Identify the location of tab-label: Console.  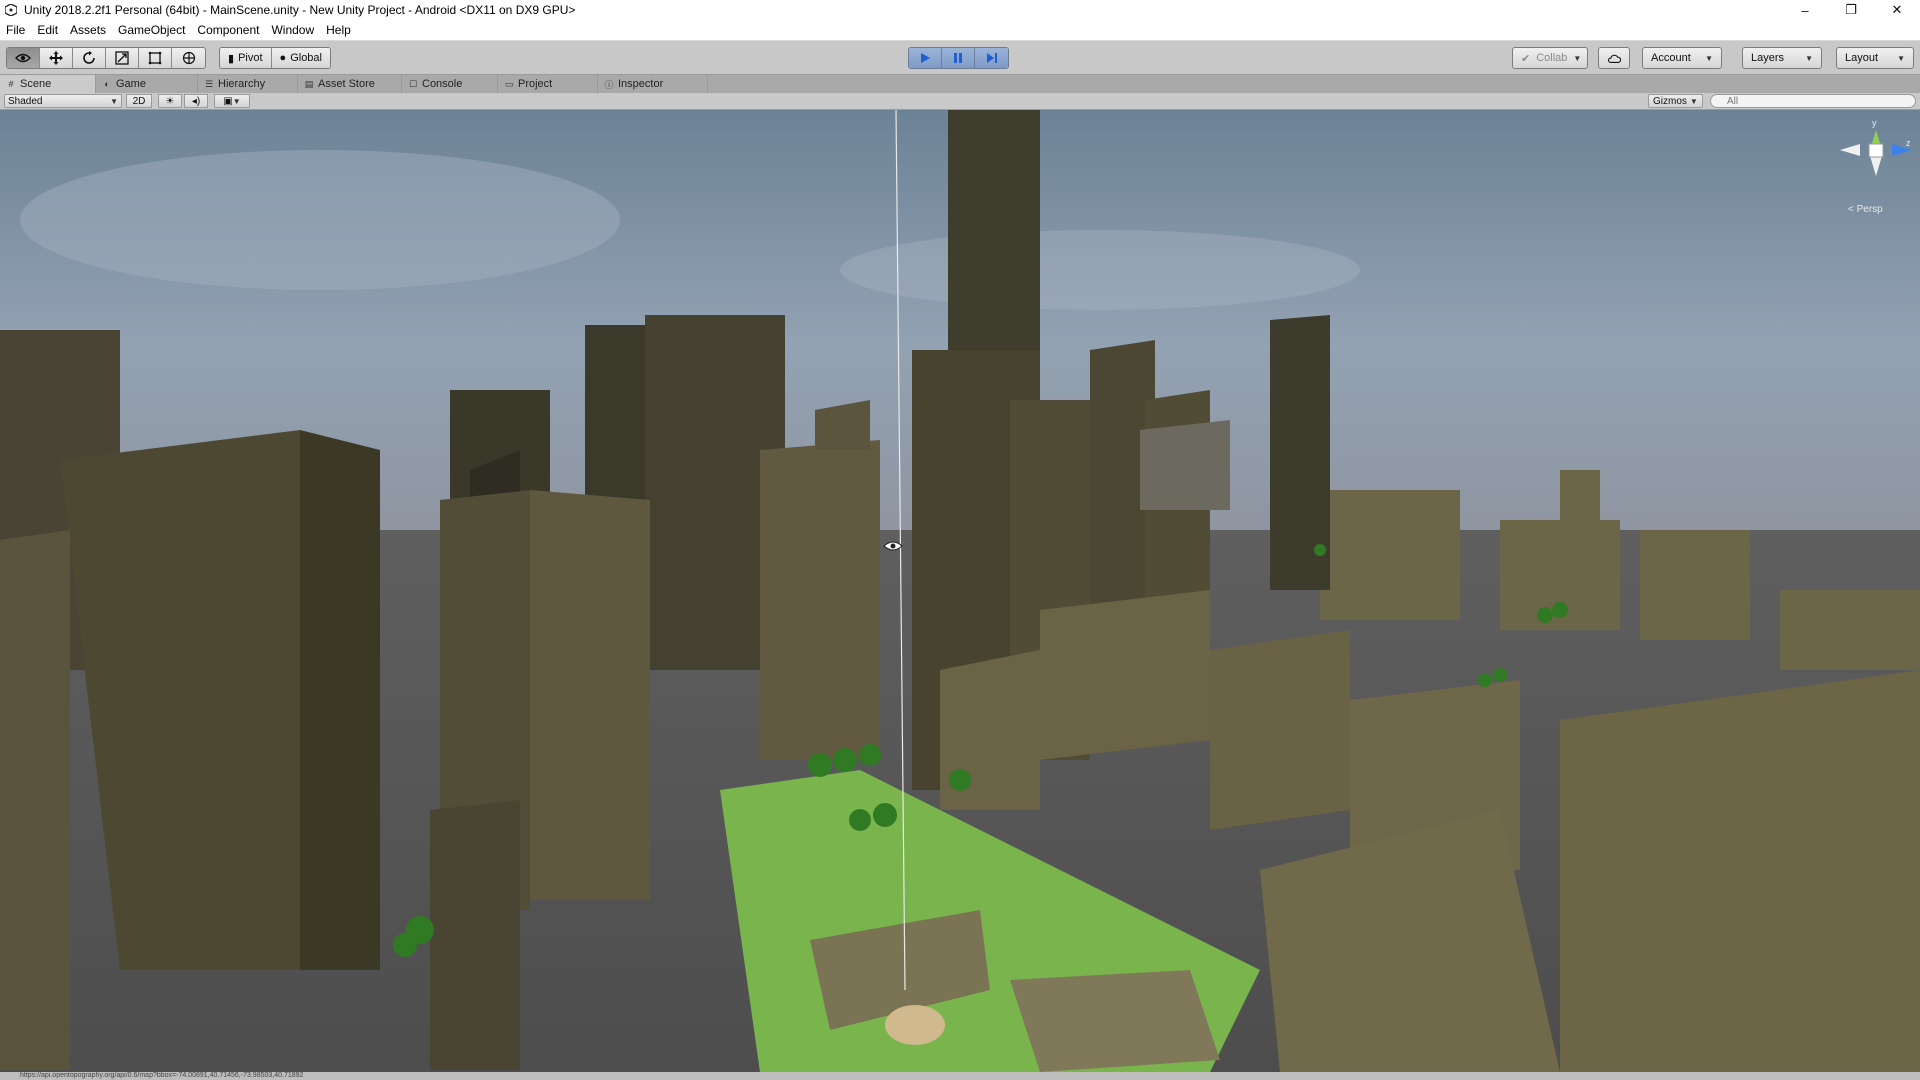
(442, 84).